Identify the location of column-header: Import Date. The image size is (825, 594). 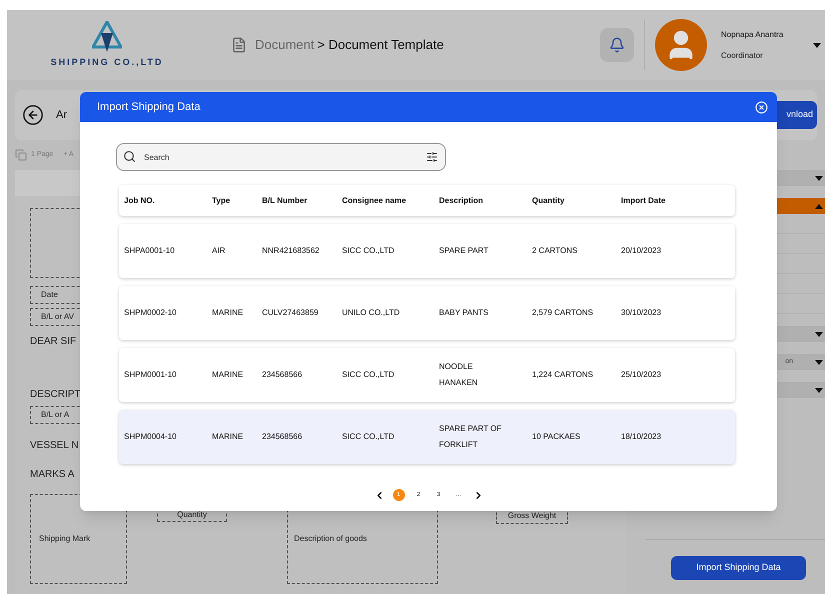
(643, 200).